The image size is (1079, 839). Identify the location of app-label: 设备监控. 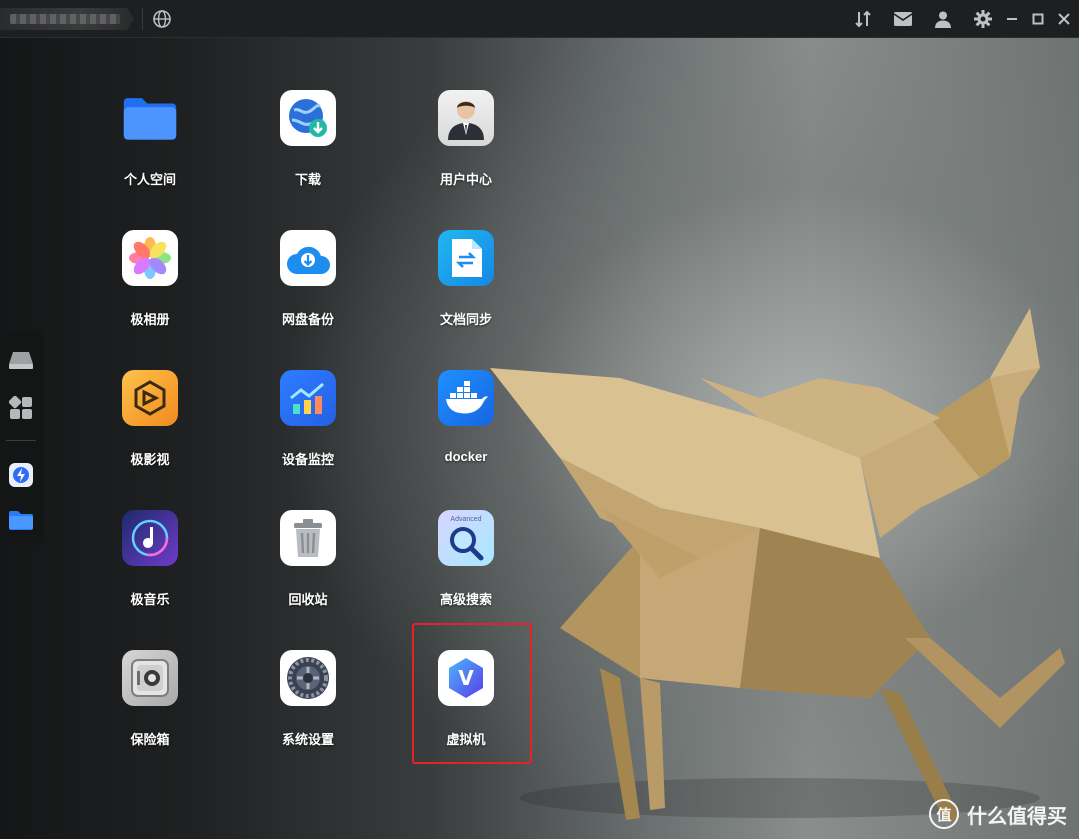
(307, 459).